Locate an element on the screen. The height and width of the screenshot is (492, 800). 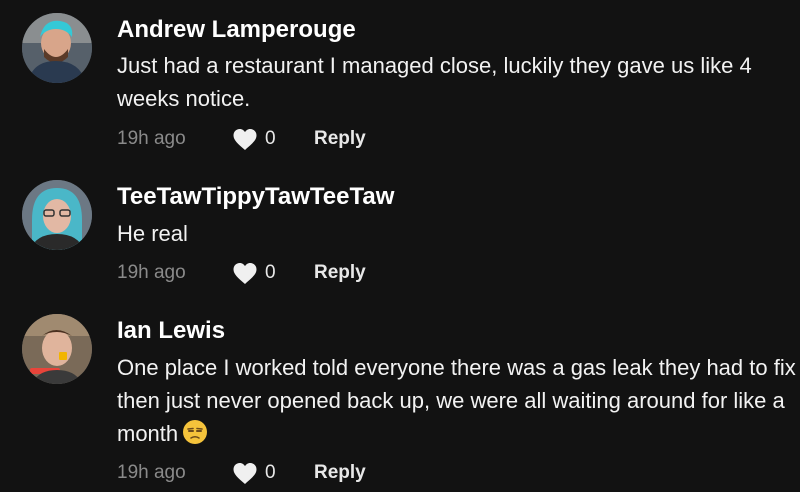
comment-text: He real is located at coordinates (152, 233).